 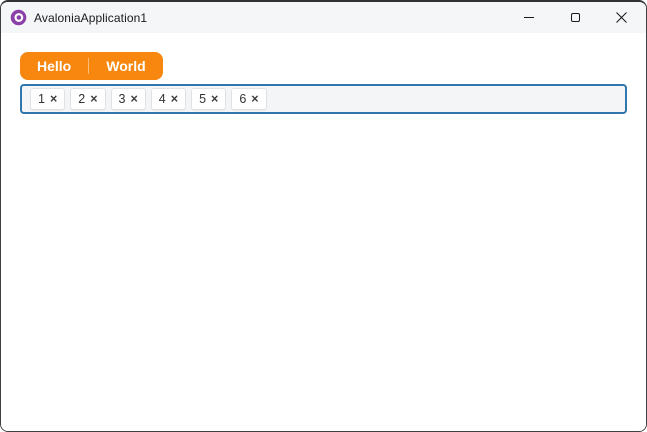 I want to click on tab-hello-label: Hello, so click(x=54, y=66).